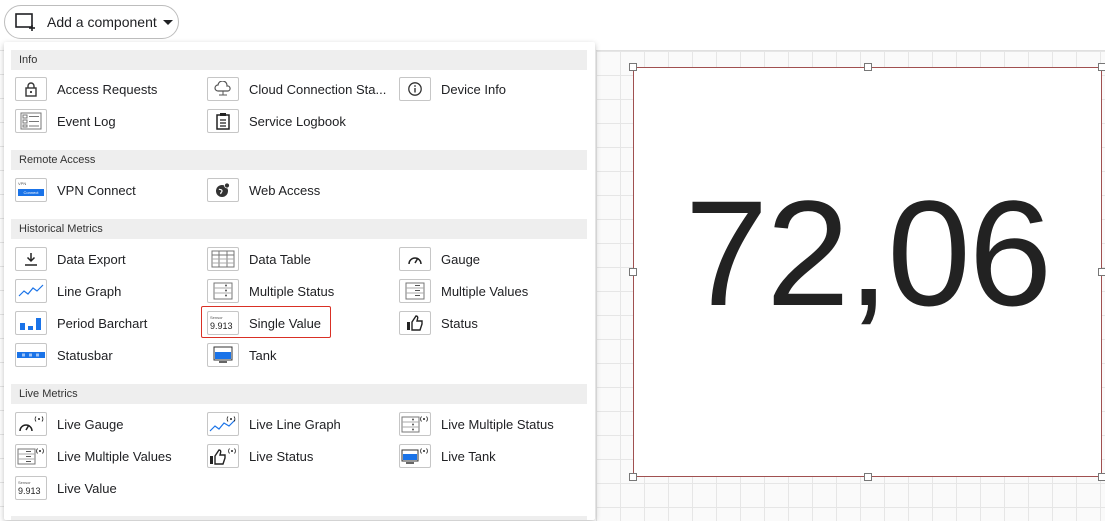  Describe the element at coordinates (633, 477) in the screenshot. I see `resize-handle-bottom-left` at that location.